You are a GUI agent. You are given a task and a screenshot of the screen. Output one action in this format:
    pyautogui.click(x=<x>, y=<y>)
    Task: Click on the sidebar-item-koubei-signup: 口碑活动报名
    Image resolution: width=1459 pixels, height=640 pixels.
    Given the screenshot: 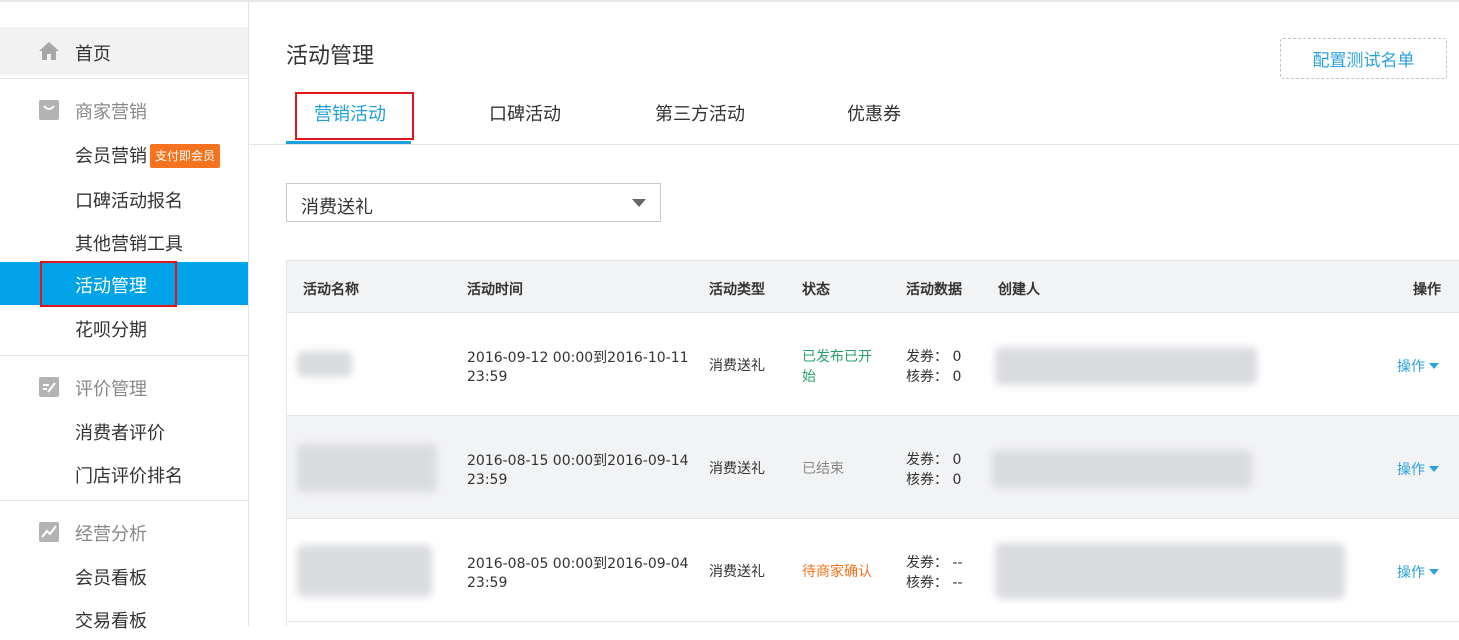 What is the action you would take?
    pyautogui.click(x=124, y=198)
    